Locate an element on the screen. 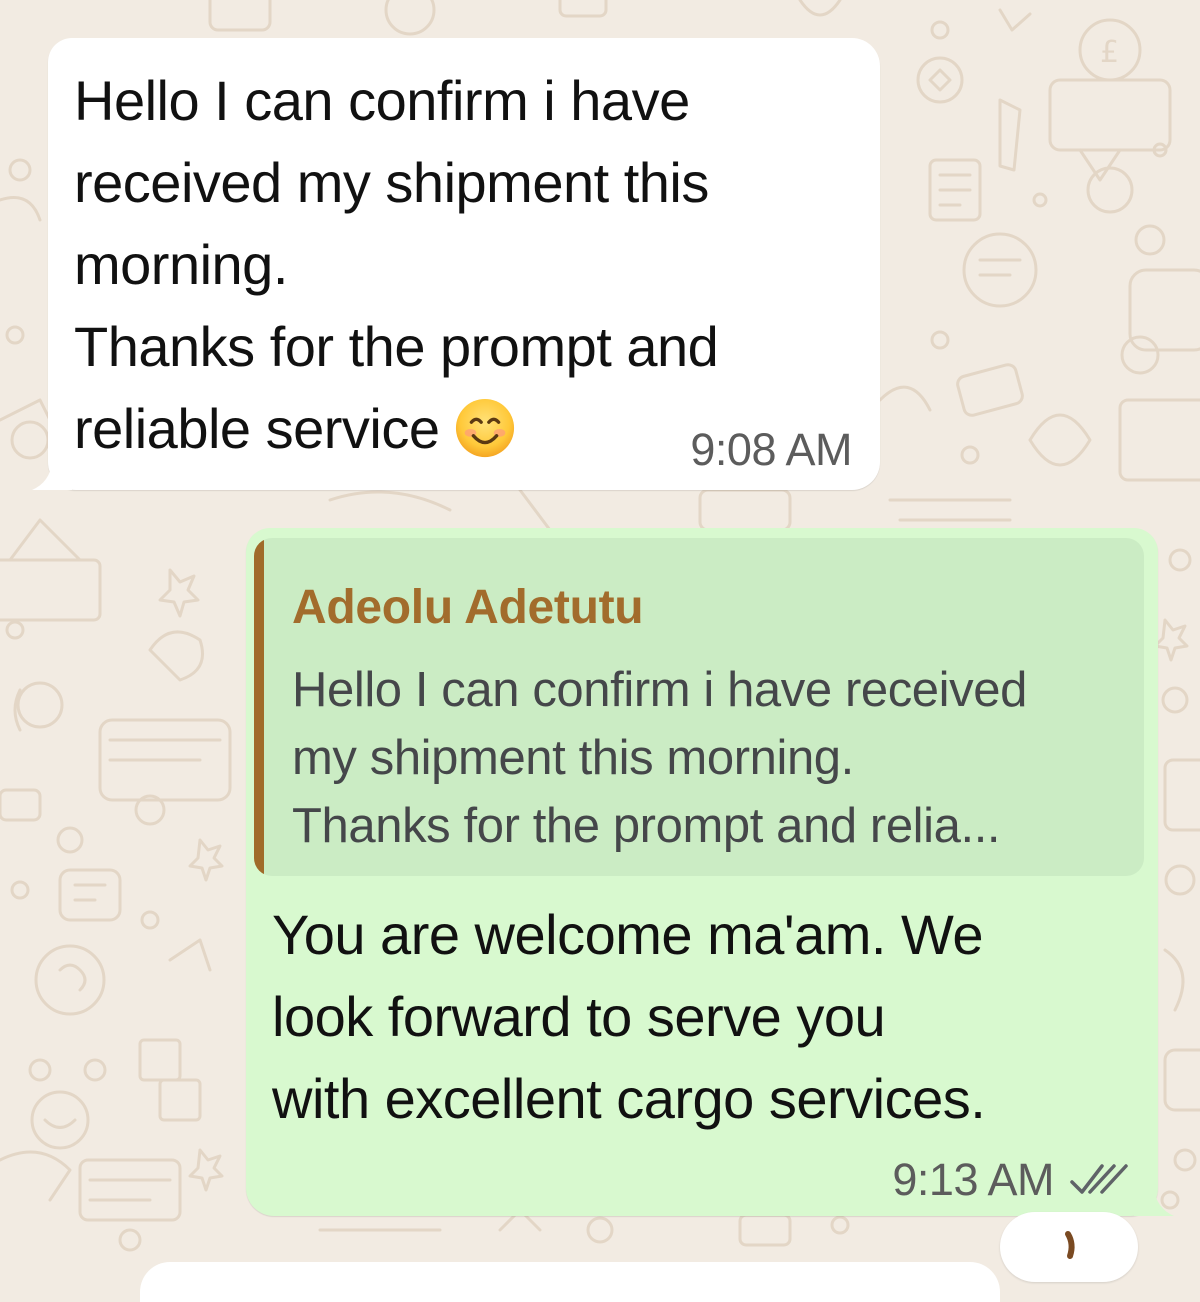 The height and width of the screenshot is (1302, 1200). message-line: morning. is located at coordinates (181, 264).